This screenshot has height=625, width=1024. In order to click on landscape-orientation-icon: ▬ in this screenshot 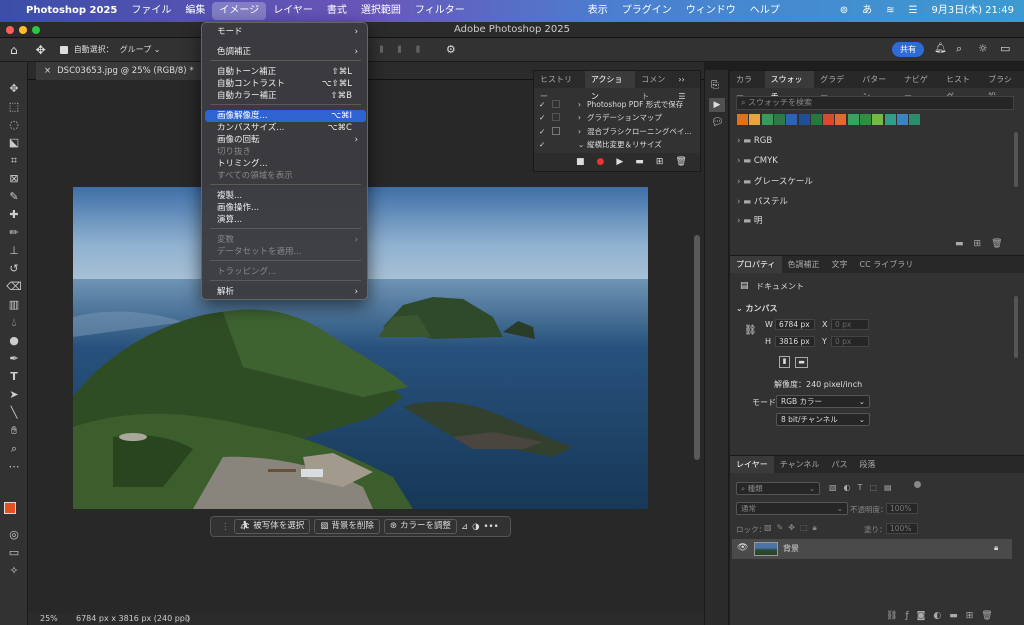, I will do `click(801, 362)`.